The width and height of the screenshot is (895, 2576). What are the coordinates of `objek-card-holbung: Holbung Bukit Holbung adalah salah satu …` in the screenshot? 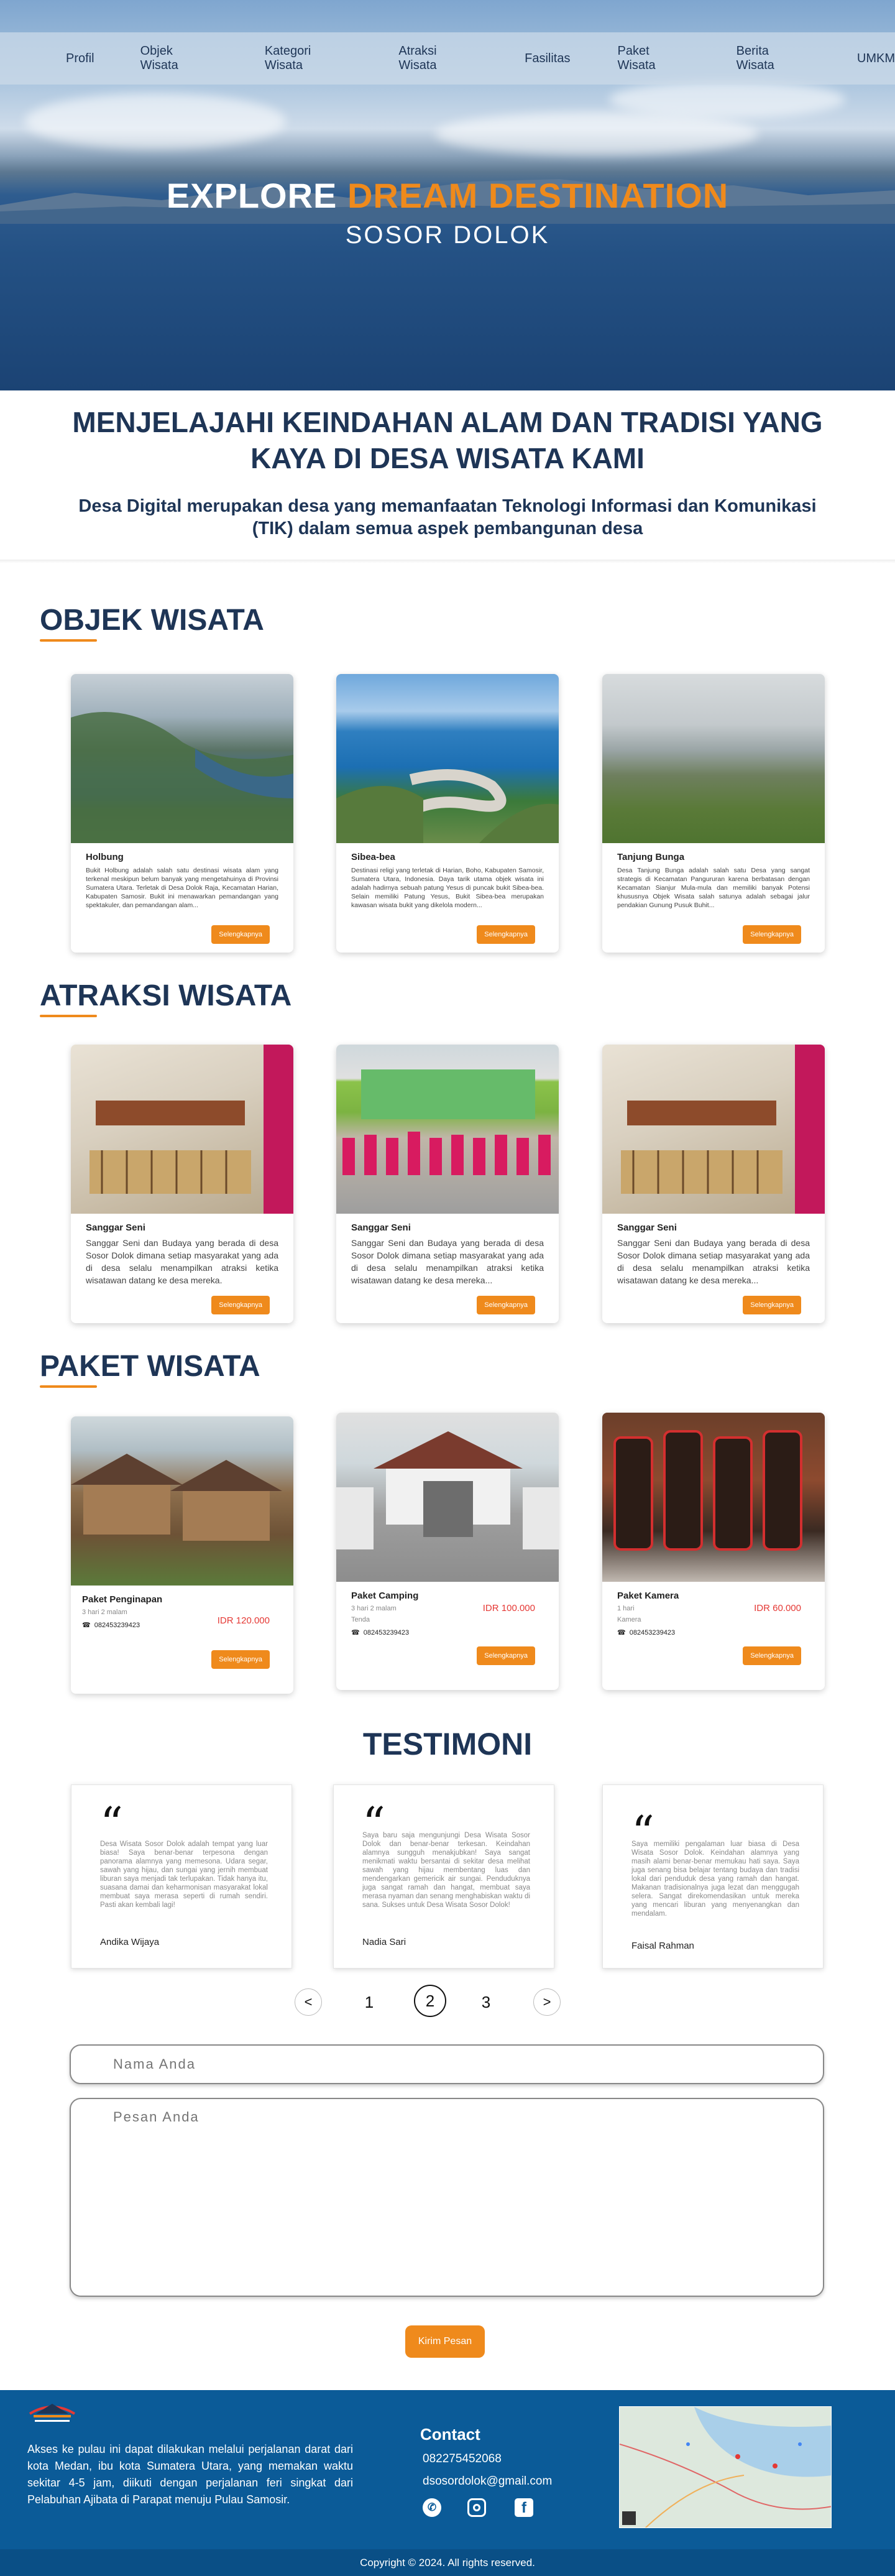 It's located at (182, 813).